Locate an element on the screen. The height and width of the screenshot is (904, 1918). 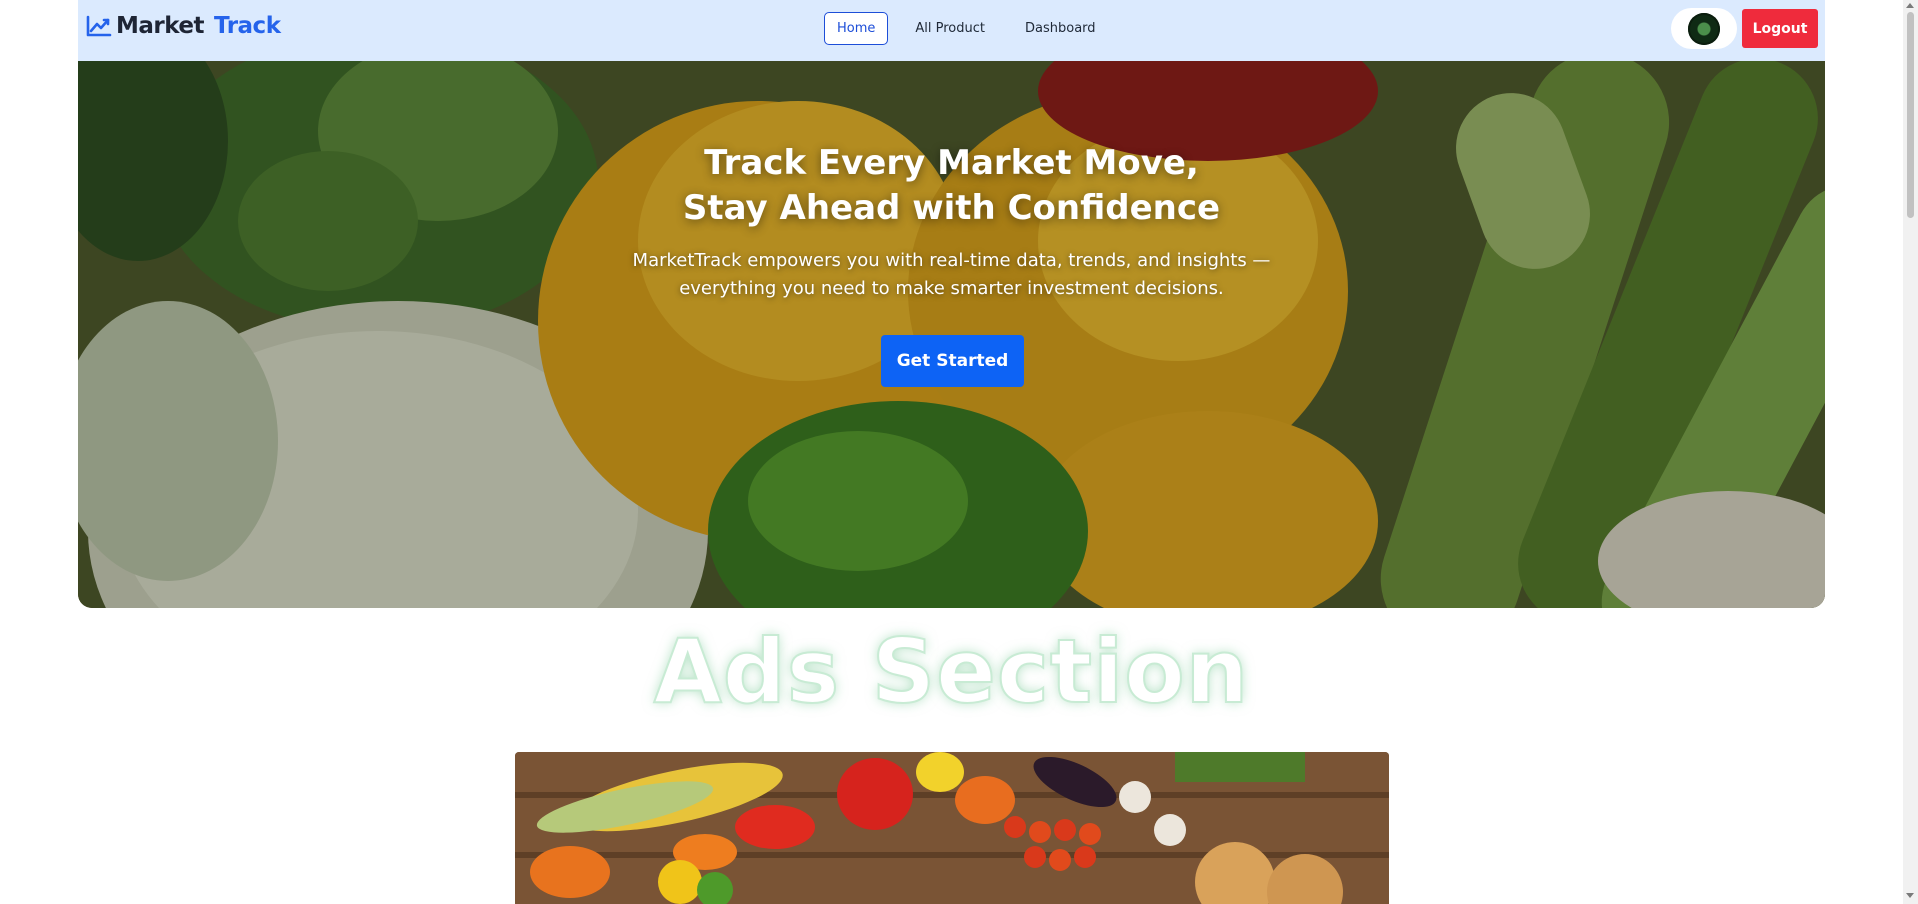
brand-name-track: Track is located at coordinates (247, 26).